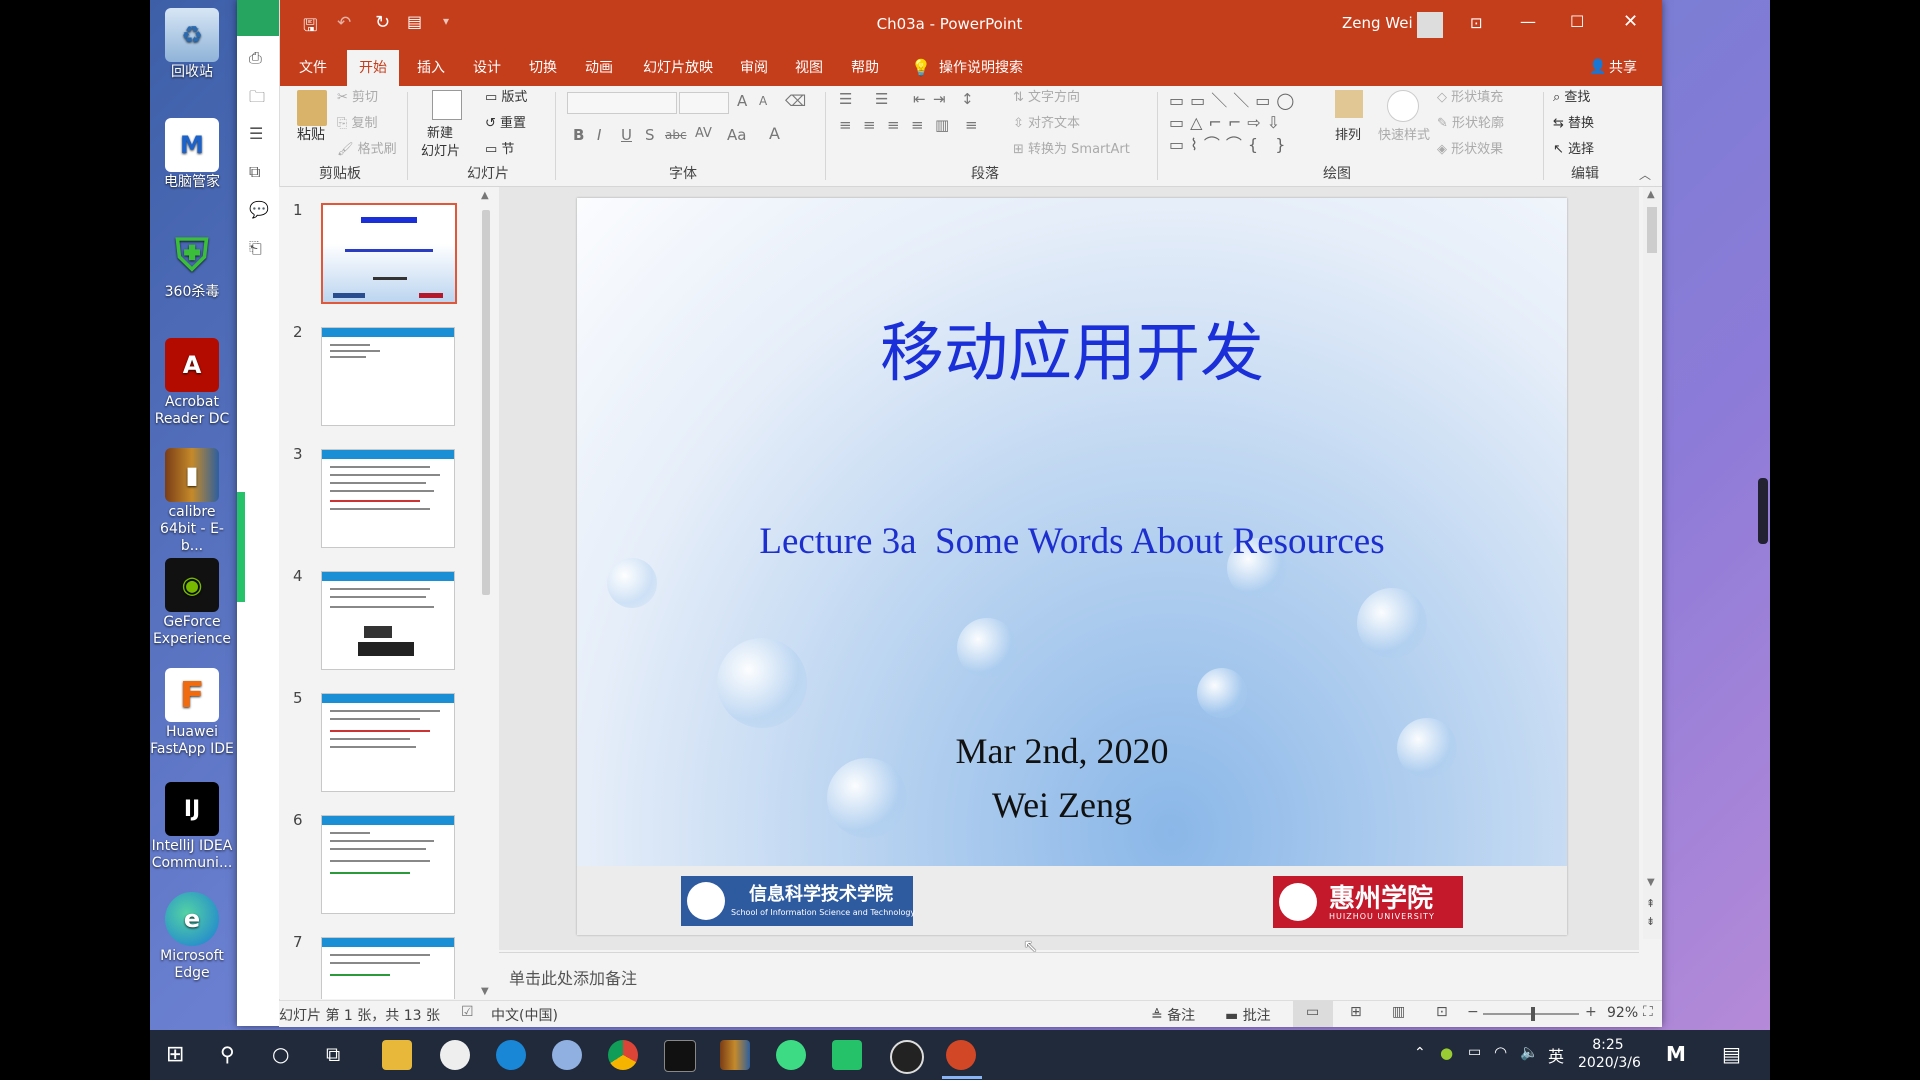 The image size is (1920, 1080). I want to click on line-spacing-icon: ↕, so click(967, 99).